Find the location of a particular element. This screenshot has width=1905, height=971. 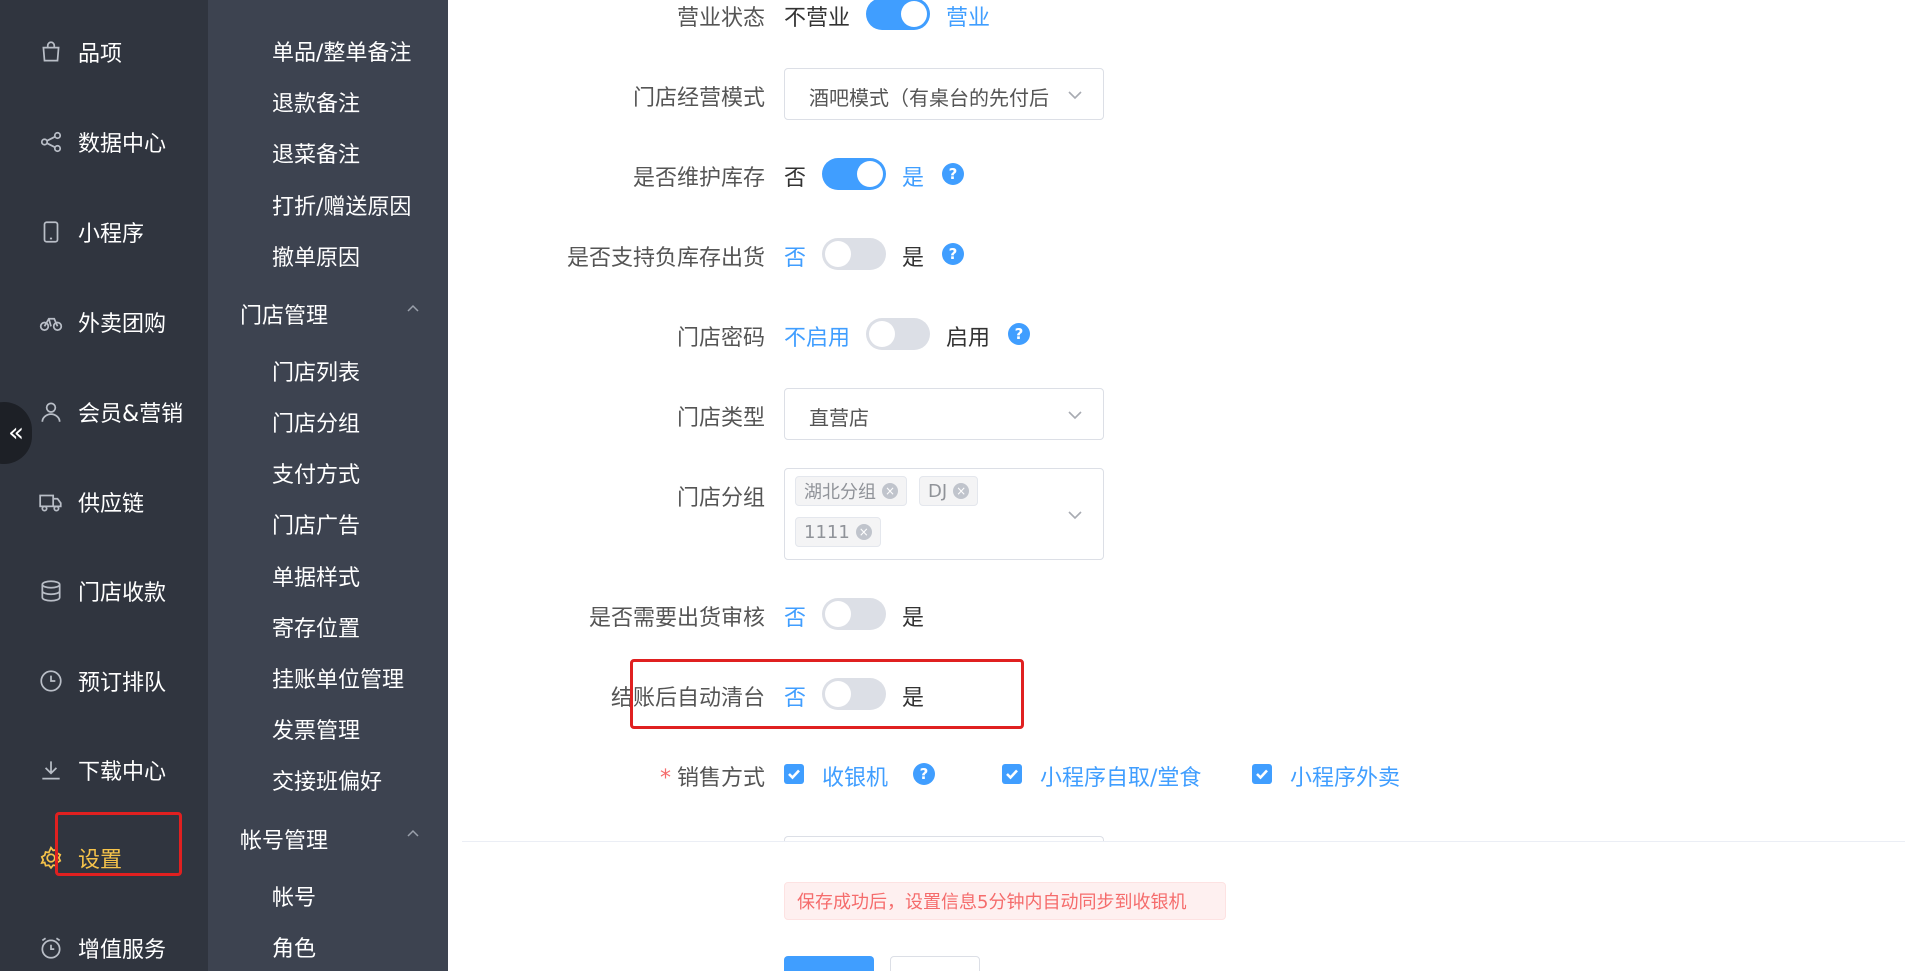

coins-icon is located at coordinates (51, 591).